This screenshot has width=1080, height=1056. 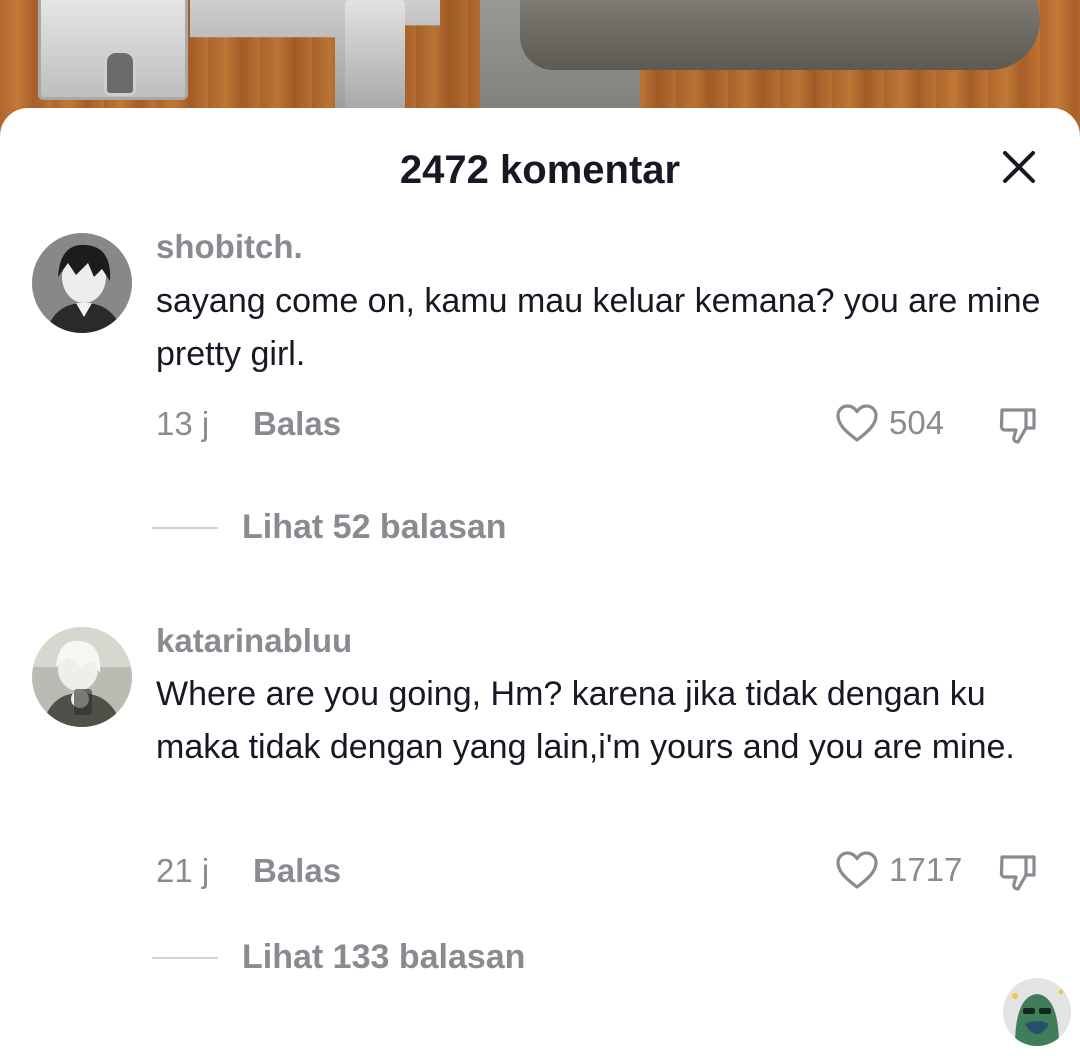 I want to click on comment-timestamp: 13 j, so click(x=183, y=423).